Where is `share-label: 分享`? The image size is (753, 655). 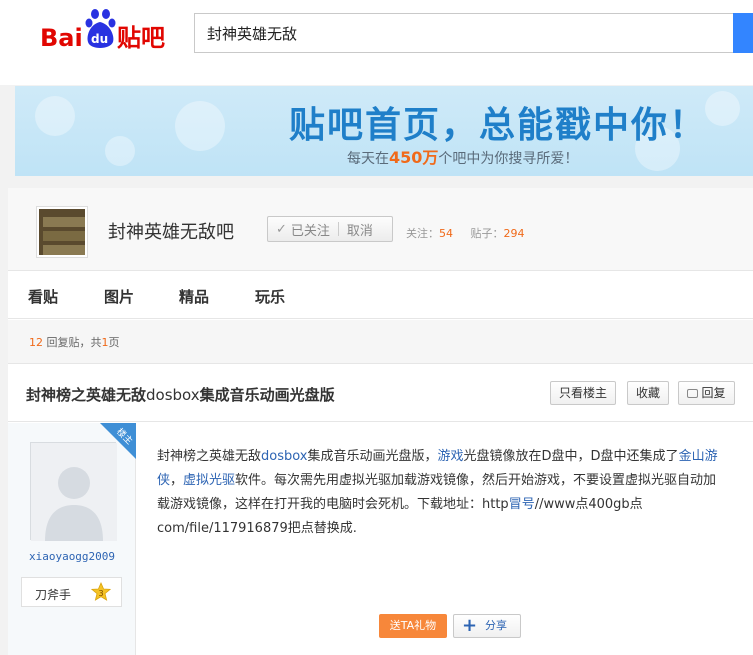 share-label: 分享 is located at coordinates (496, 625).